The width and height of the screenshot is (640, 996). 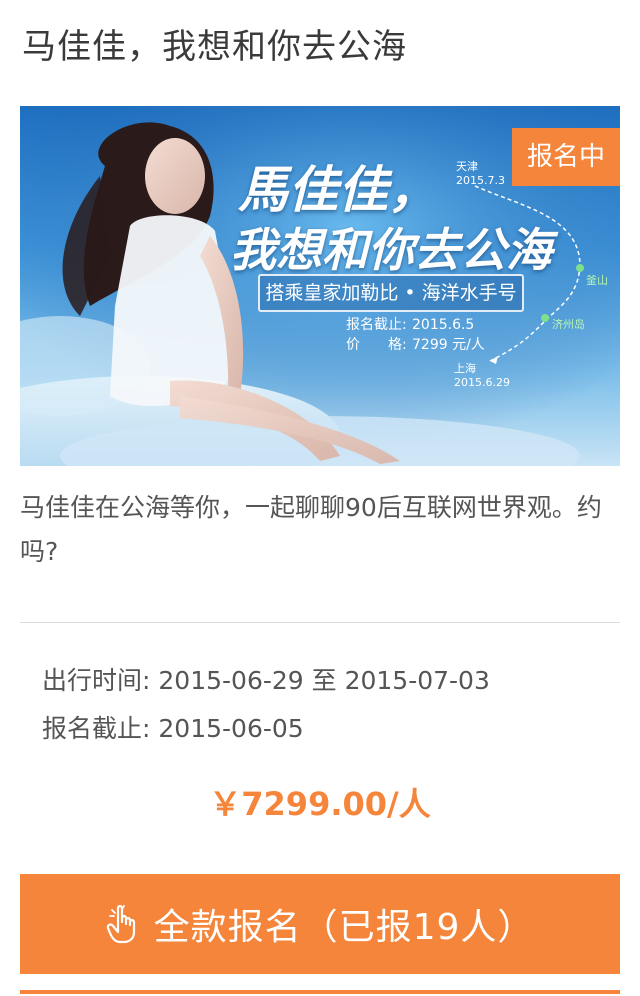 What do you see at coordinates (320, 622) in the screenshot?
I see `divider` at bounding box center [320, 622].